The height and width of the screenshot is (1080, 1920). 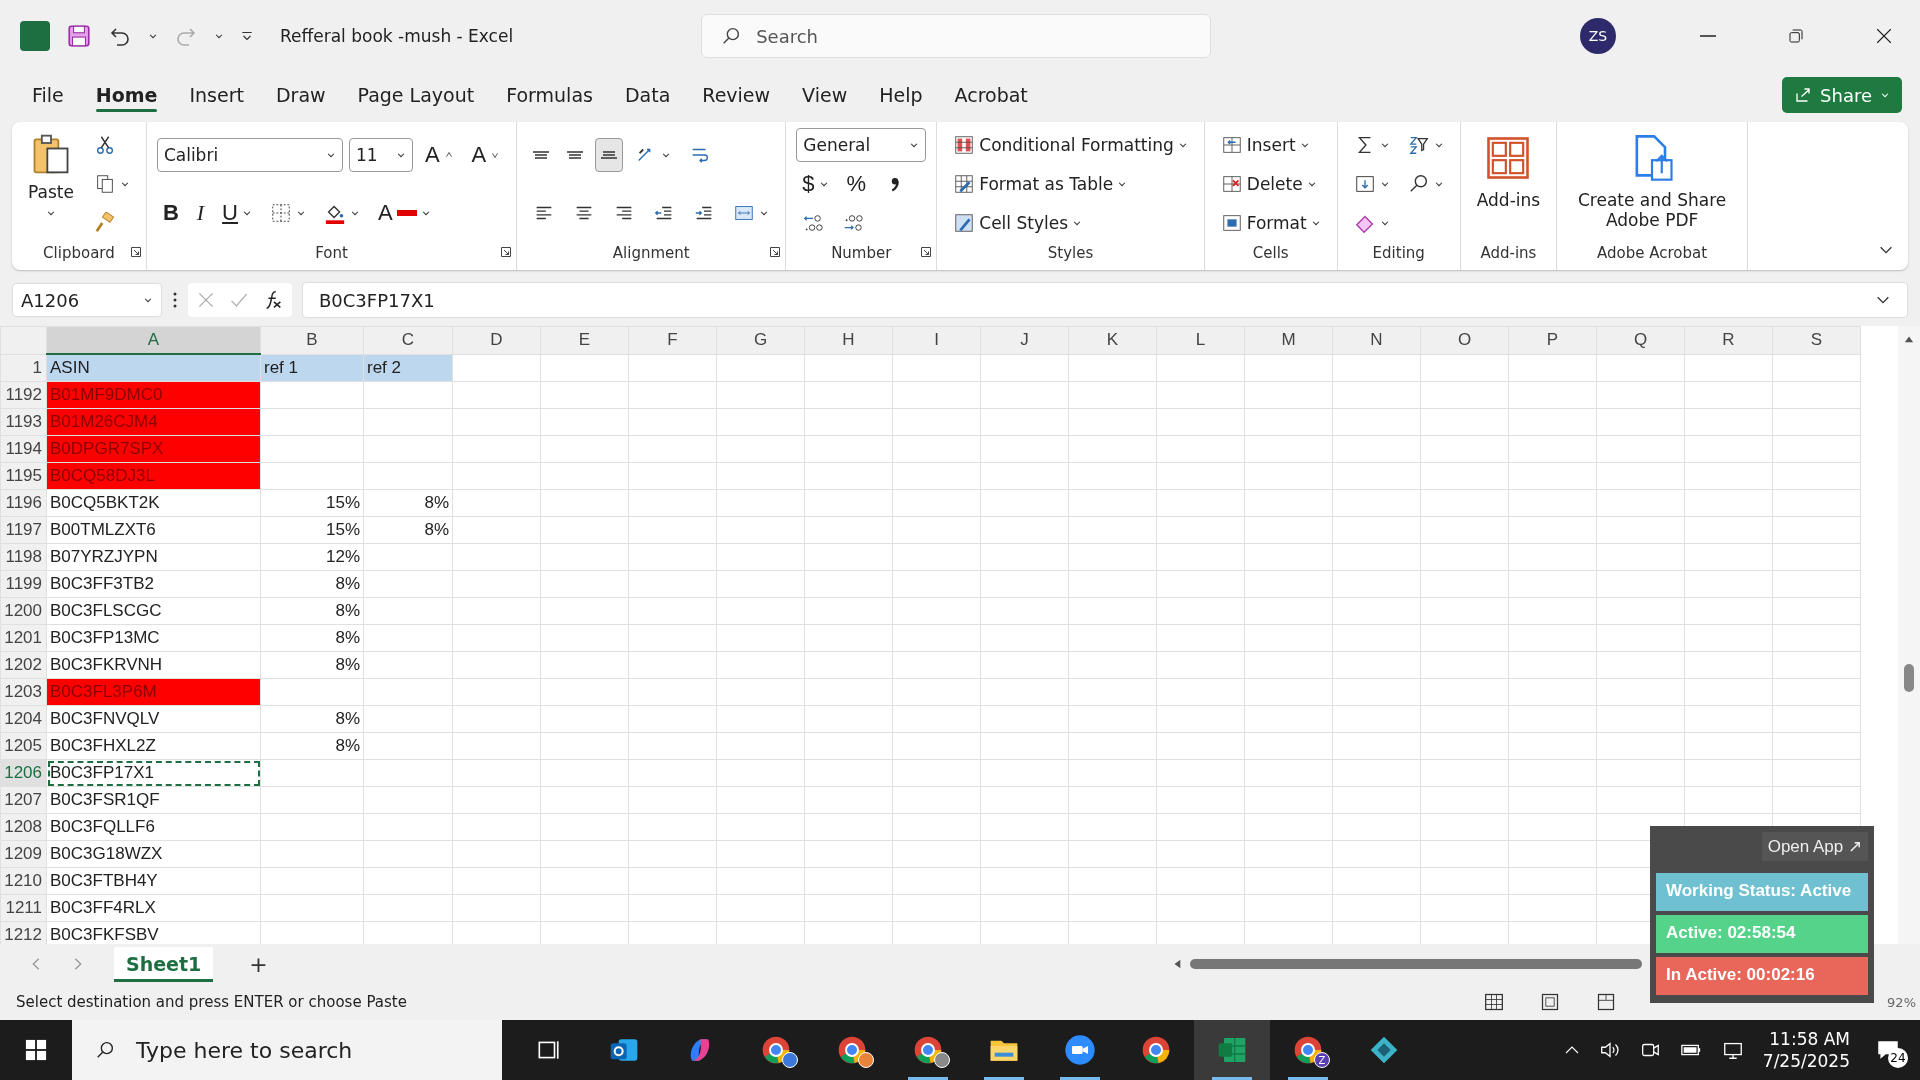 What do you see at coordinates (1407, 964) in the screenshot?
I see `horizontal-scrollbar` at bounding box center [1407, 964].